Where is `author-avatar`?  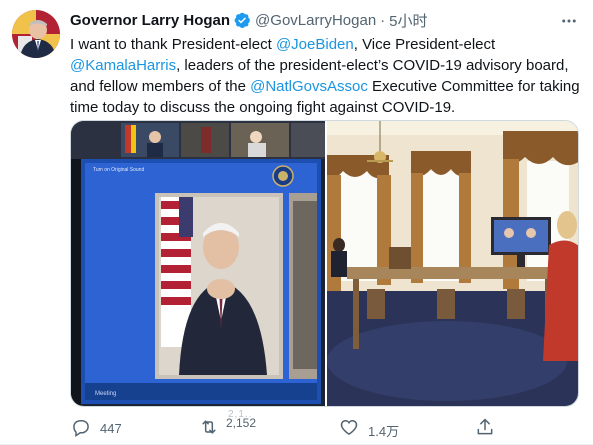 author-avatar is located at coordinates (36, 34).